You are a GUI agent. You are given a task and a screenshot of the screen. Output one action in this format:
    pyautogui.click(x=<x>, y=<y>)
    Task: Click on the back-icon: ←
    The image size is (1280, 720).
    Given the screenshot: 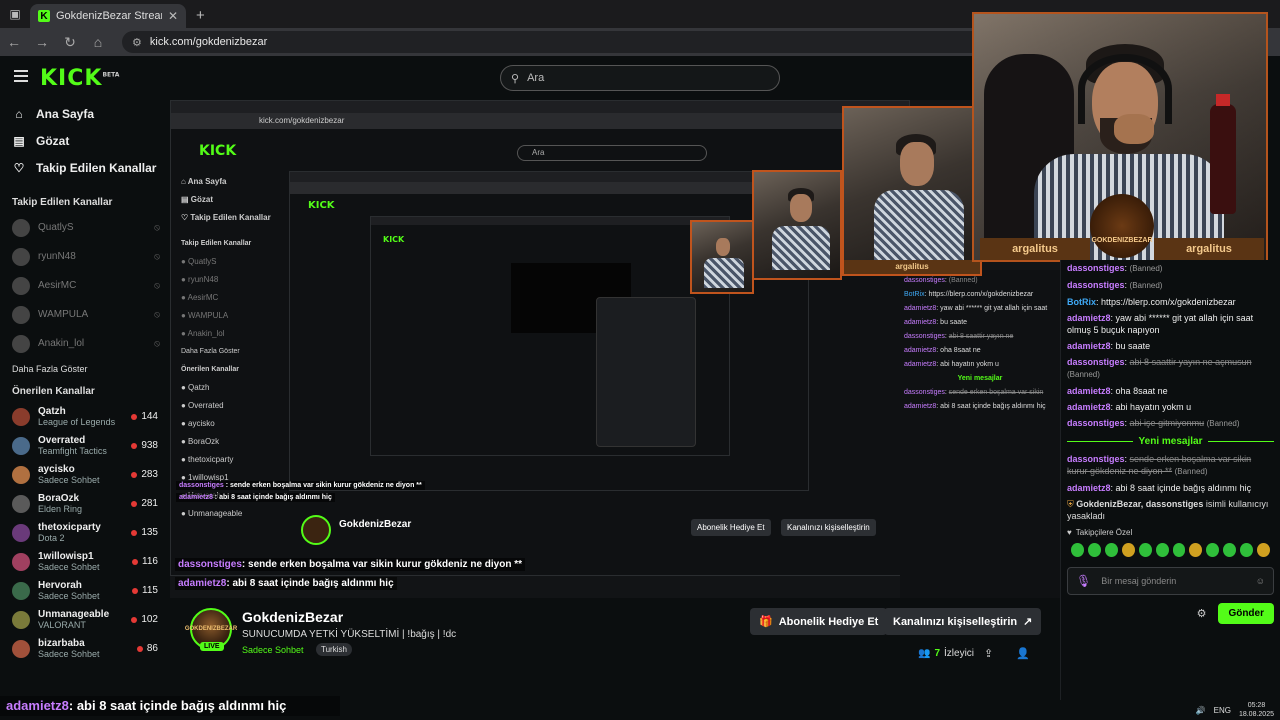 What is the action you would take?
    pyautogui.click(x=14, y=42)
    